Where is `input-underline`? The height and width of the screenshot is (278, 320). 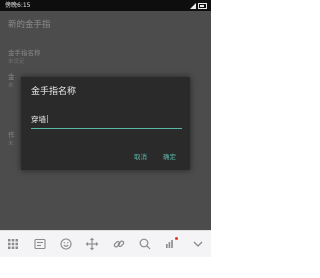 input-underline is located at coordinates (106, 128).